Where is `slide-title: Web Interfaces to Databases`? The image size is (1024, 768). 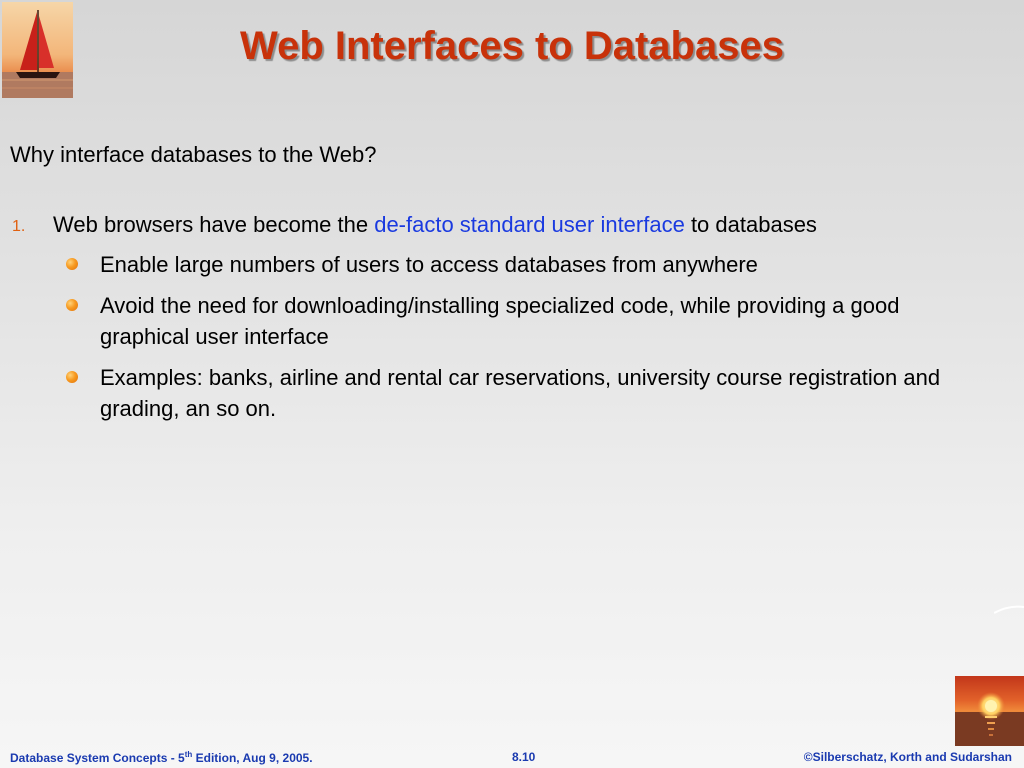
slide-title: Web Interfaces to Databases is located at coordinates (512, 46).